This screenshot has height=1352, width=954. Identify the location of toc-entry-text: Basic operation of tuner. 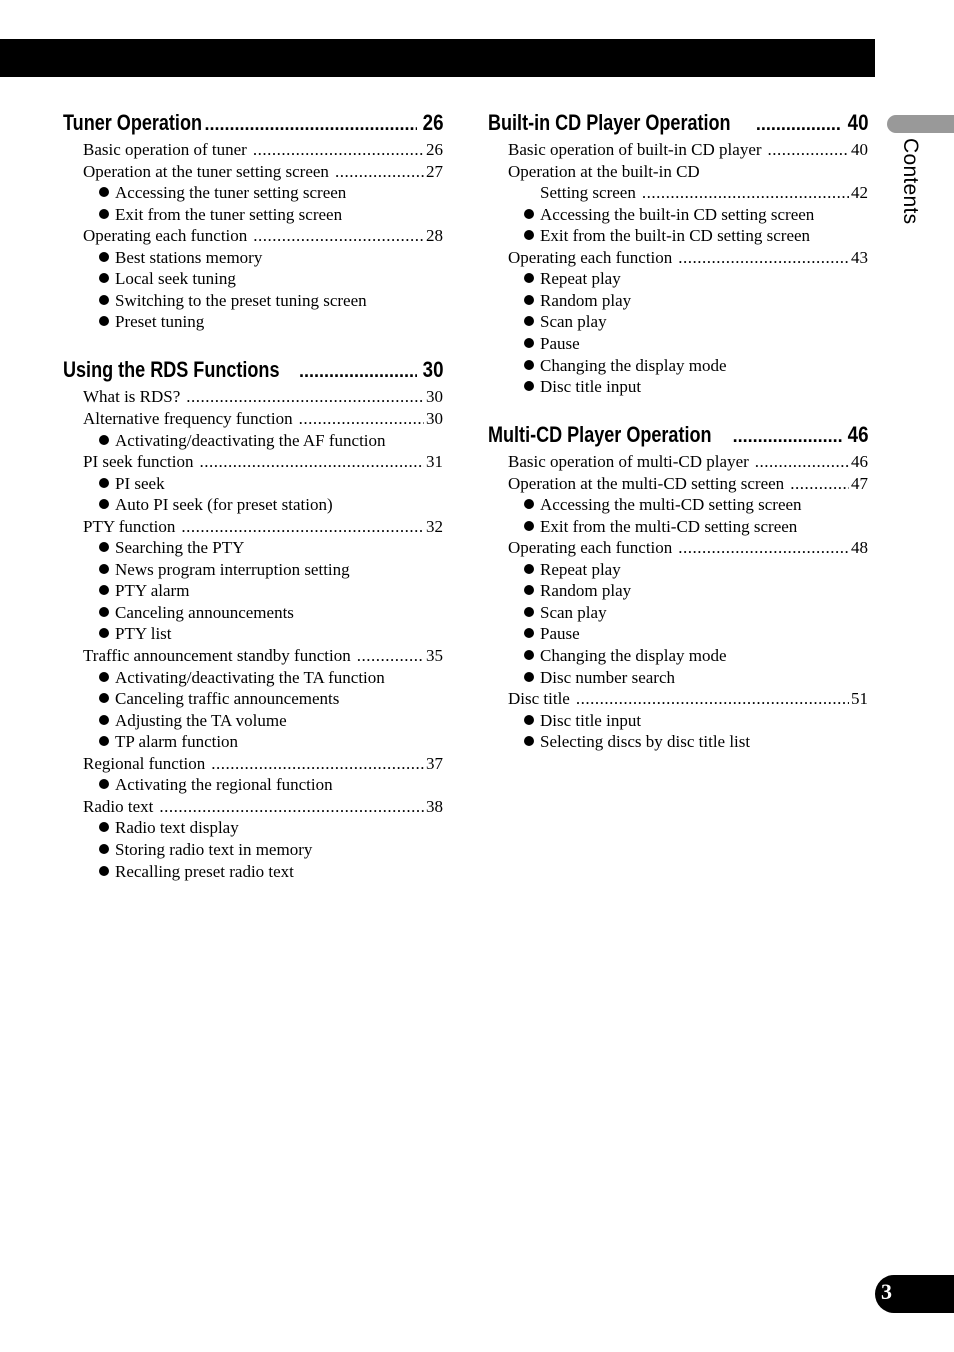
(165, 149).